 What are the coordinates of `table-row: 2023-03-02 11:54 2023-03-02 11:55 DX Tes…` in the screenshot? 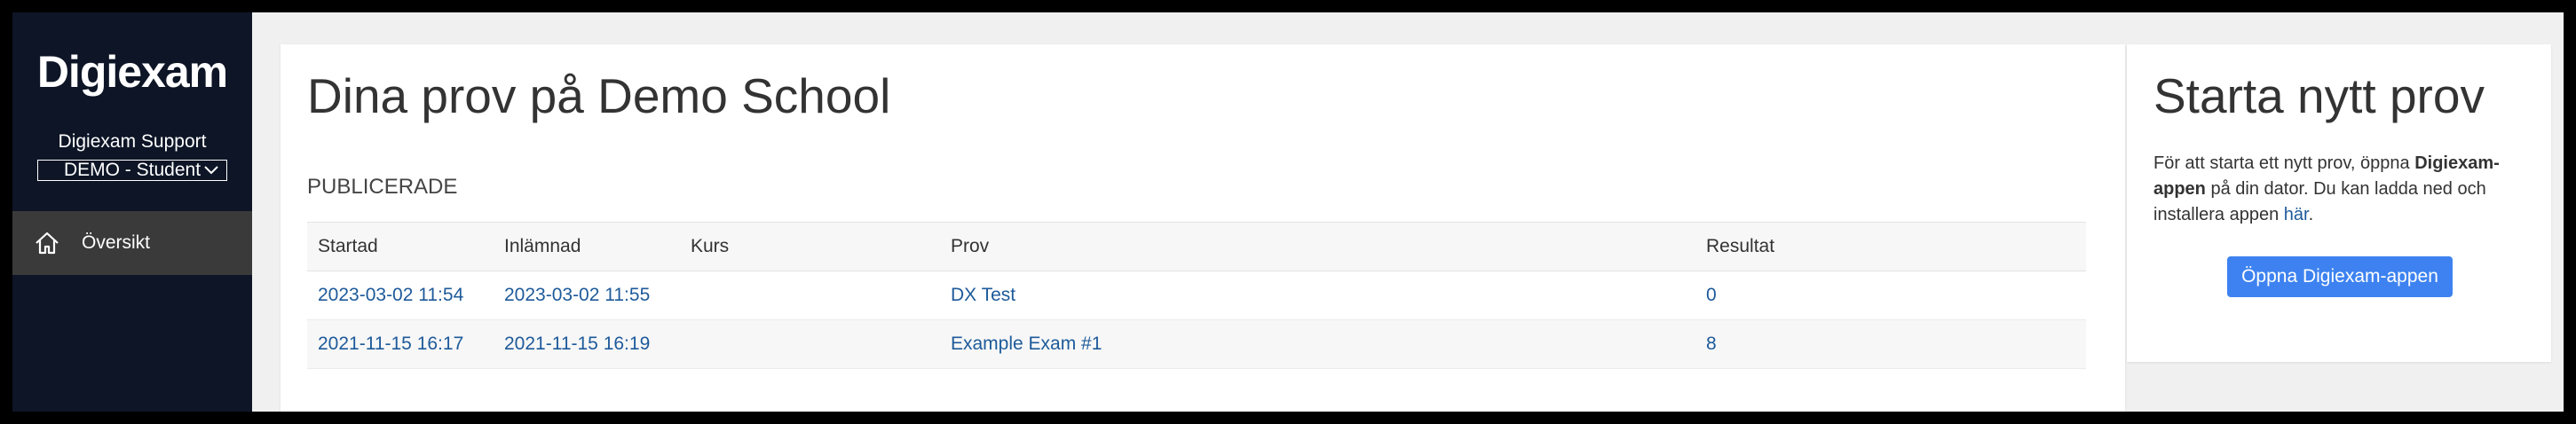 It's located at (1196, 295).